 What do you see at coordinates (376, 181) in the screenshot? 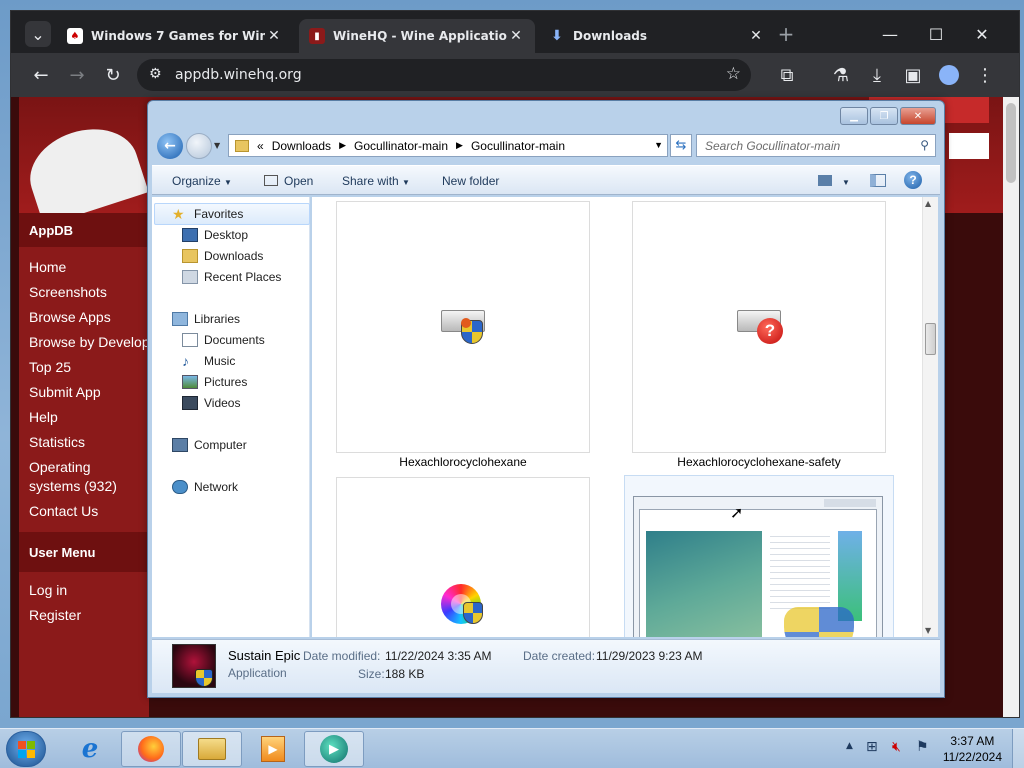
I see `share-with-button: Share with ▼` at bounding box center [376, 181].